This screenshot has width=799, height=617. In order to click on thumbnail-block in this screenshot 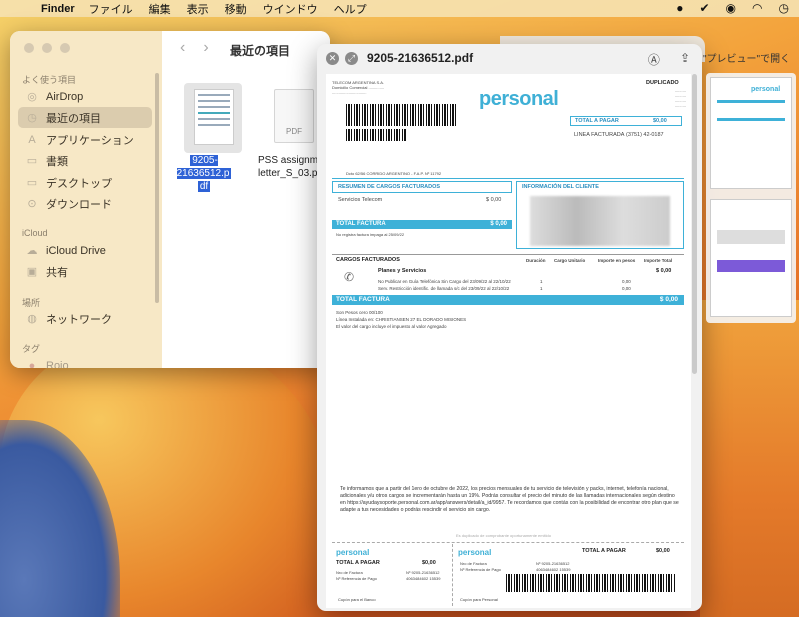, I will do `click(751, 266)`.